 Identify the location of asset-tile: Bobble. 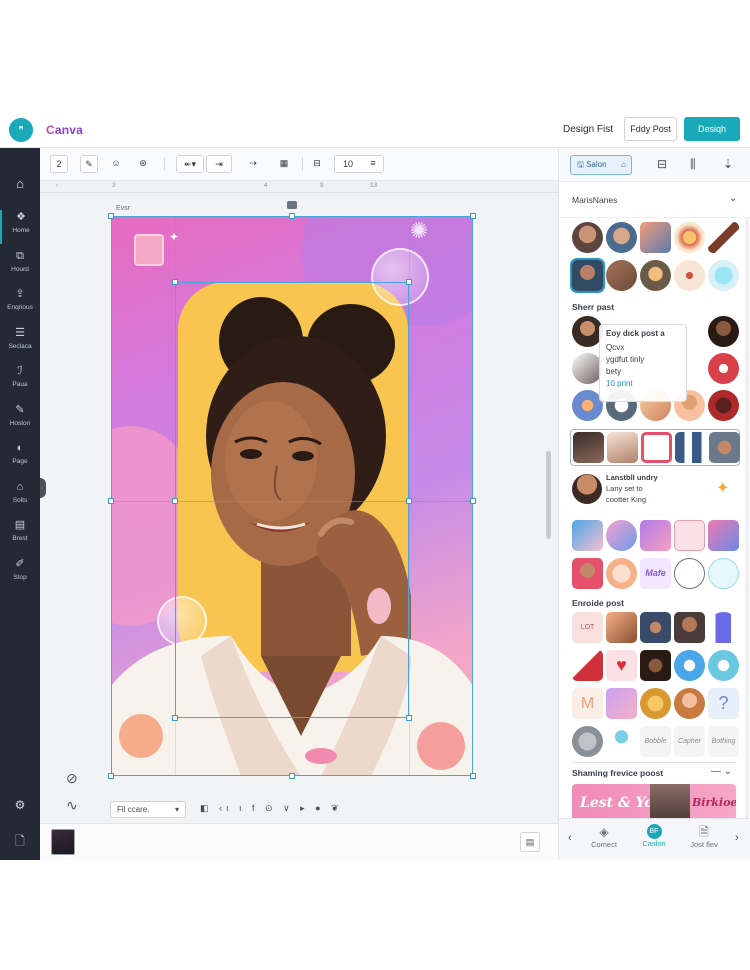
(655, 741).